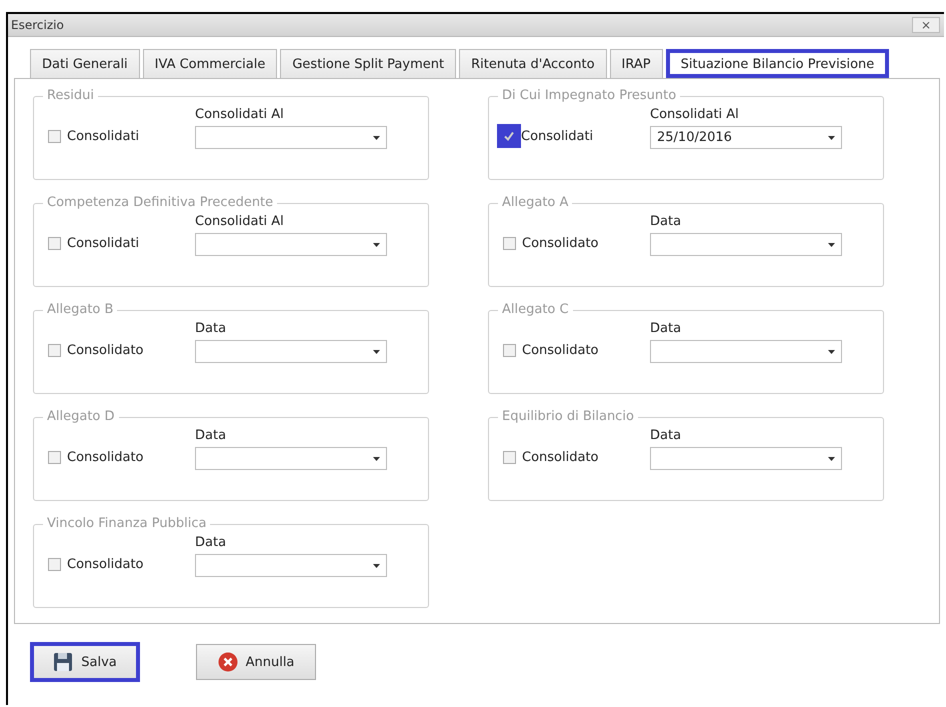  I want to click on cancel-button: Annulla, so click(256, 662).